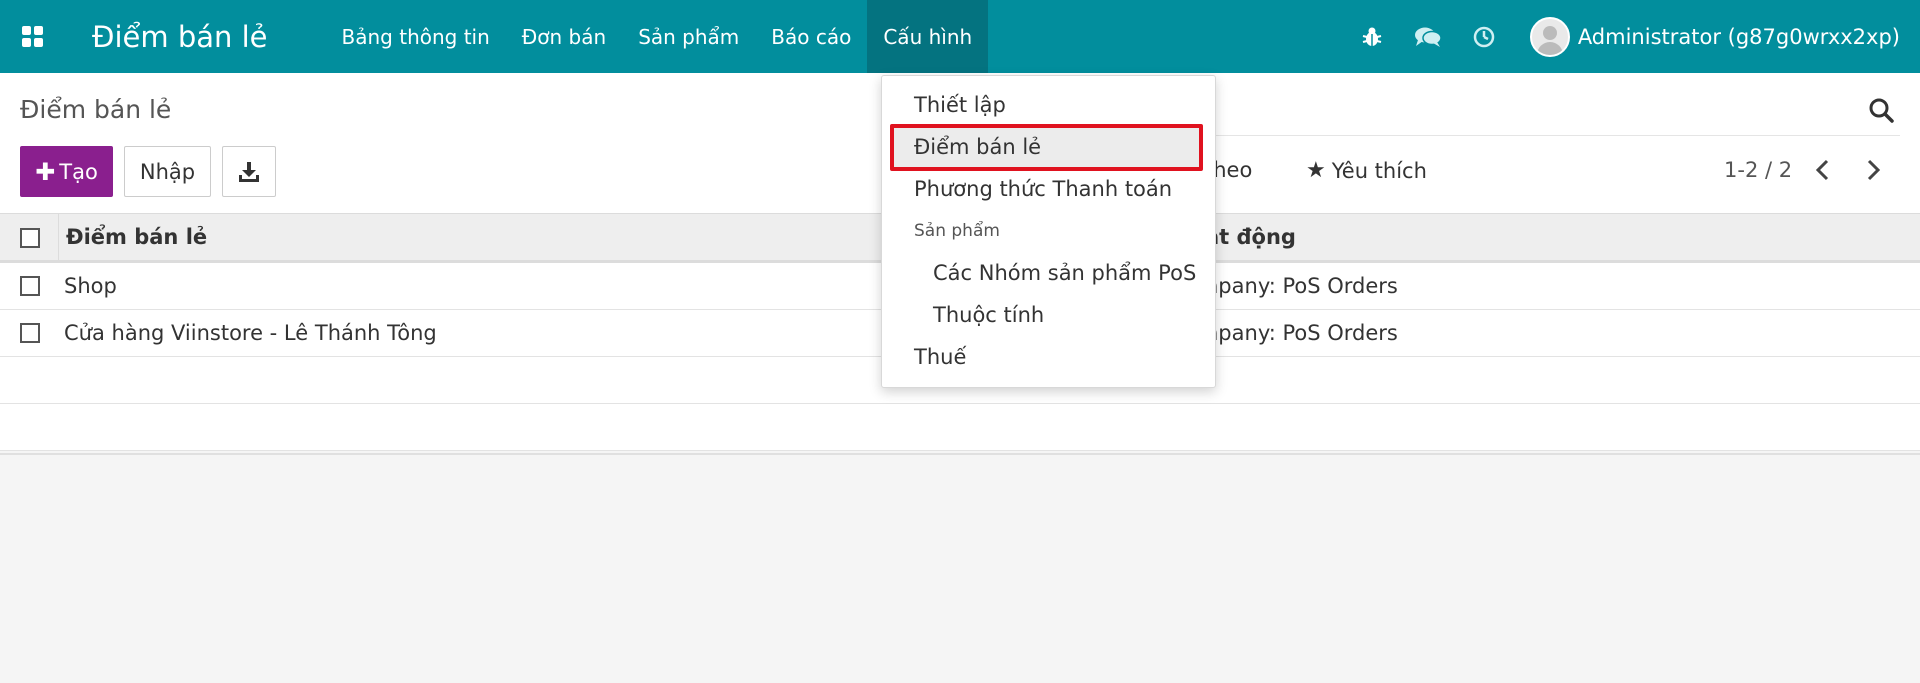  What do you see at coordinates (960, 454) in the screenshot?
I see `list-bottom-border` at bounding box center [960, 454].